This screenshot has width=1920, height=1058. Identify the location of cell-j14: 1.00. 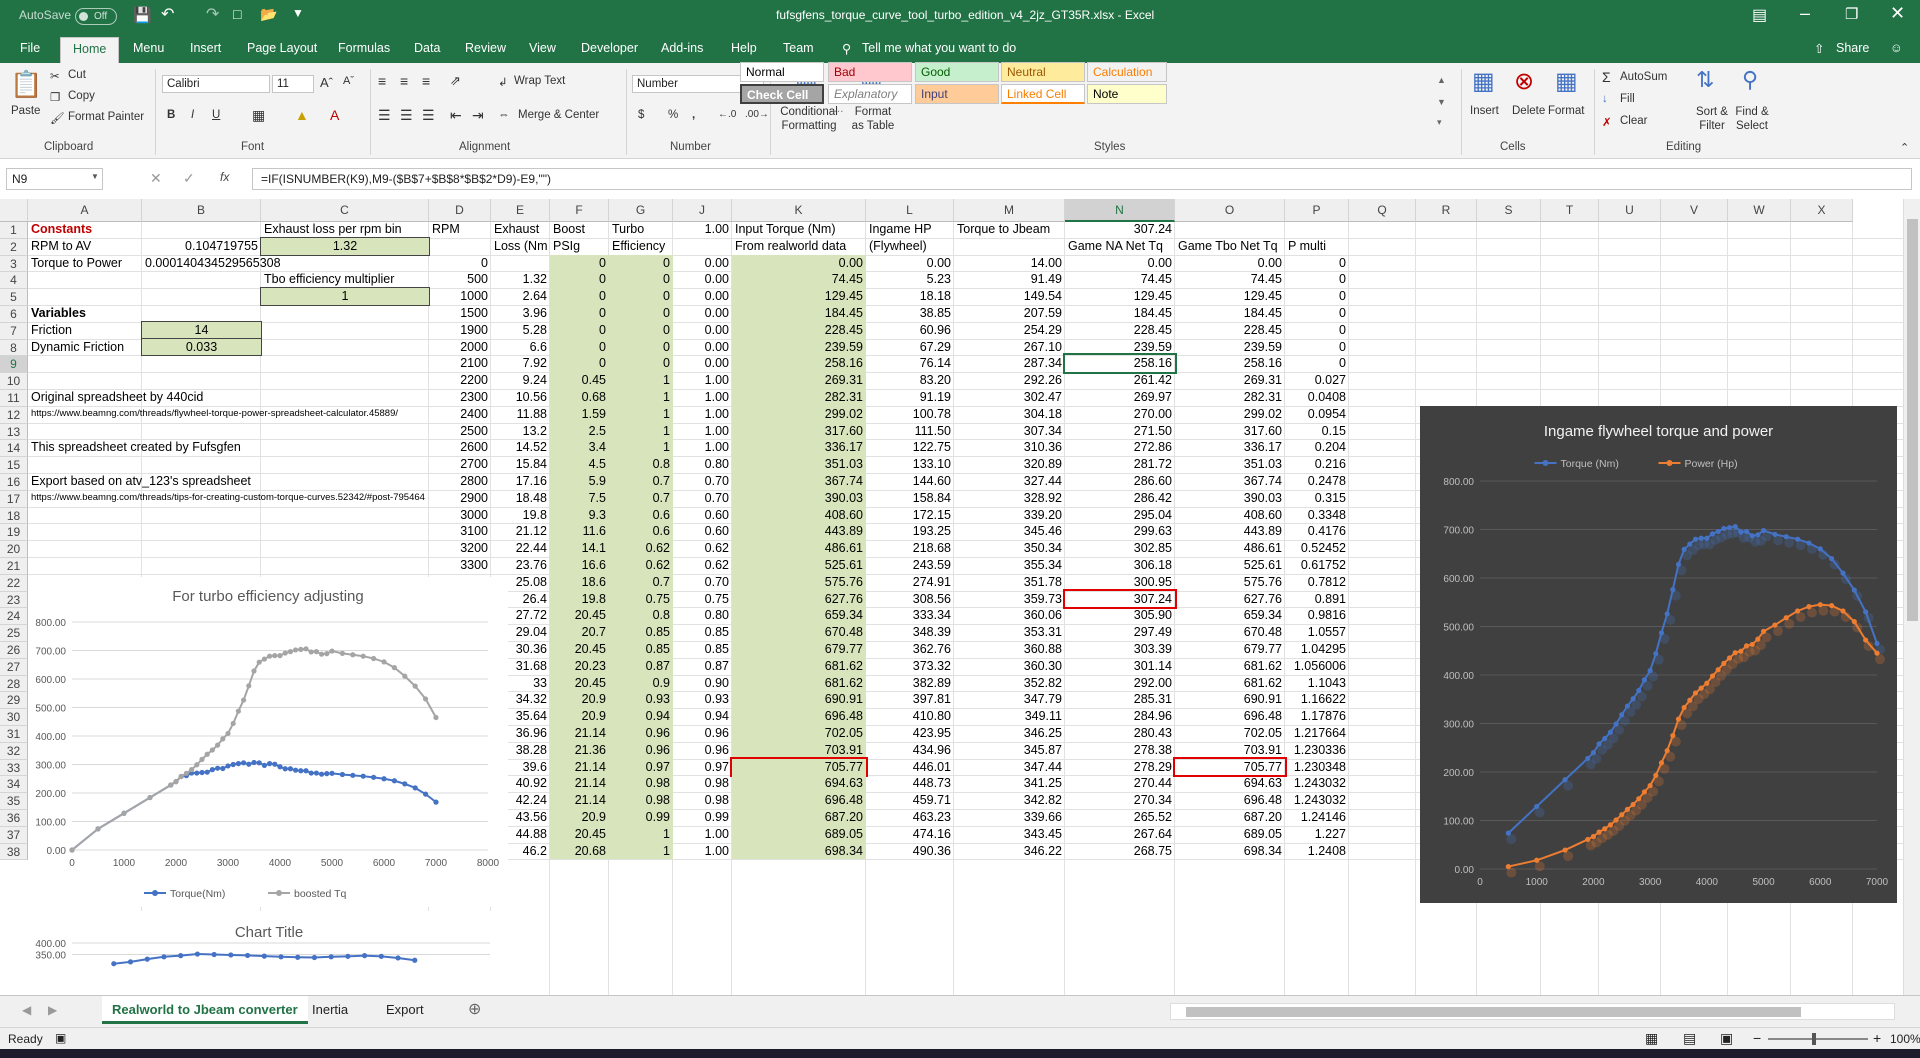
(702, 447).